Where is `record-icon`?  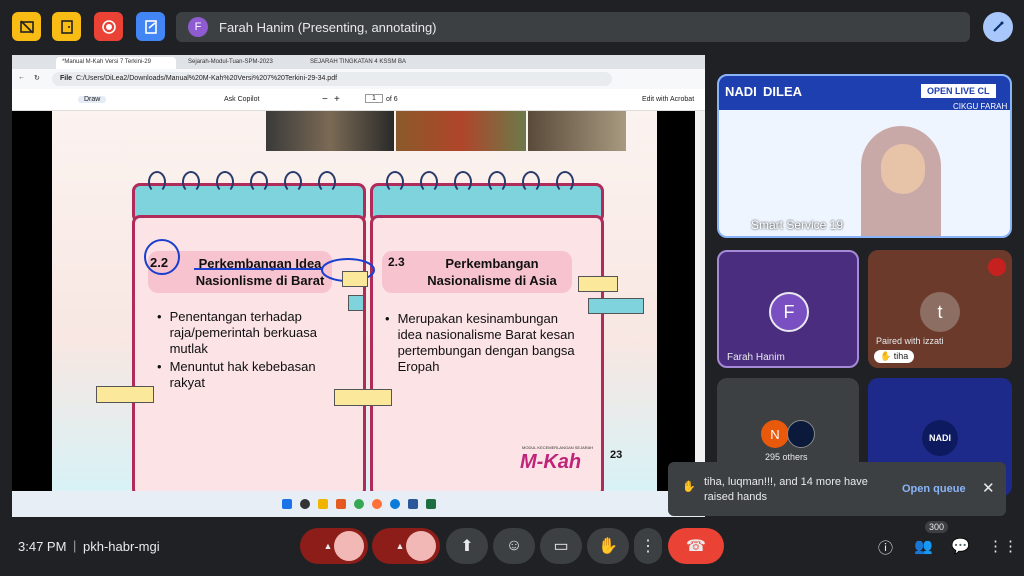 record-icon is located at coordinates (108, 26).